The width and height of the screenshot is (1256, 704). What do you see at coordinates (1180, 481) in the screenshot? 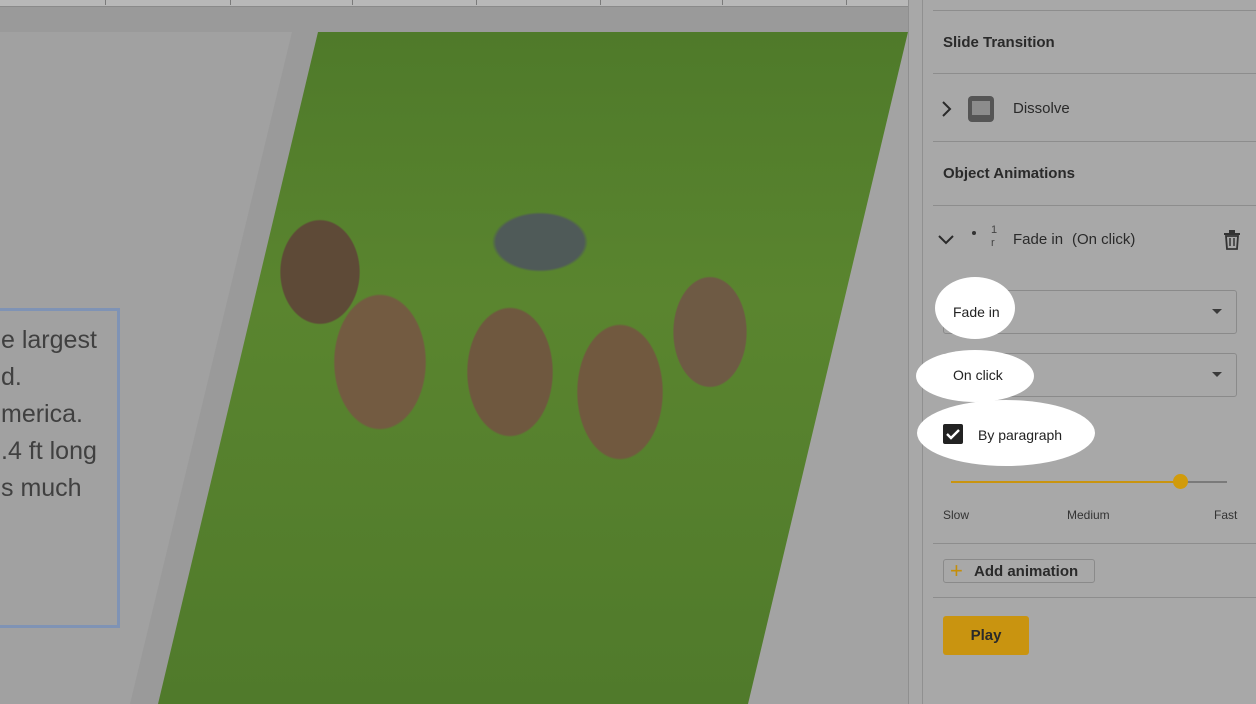
I see `speed-slider-thumb` at bounding box center [1180, 481].